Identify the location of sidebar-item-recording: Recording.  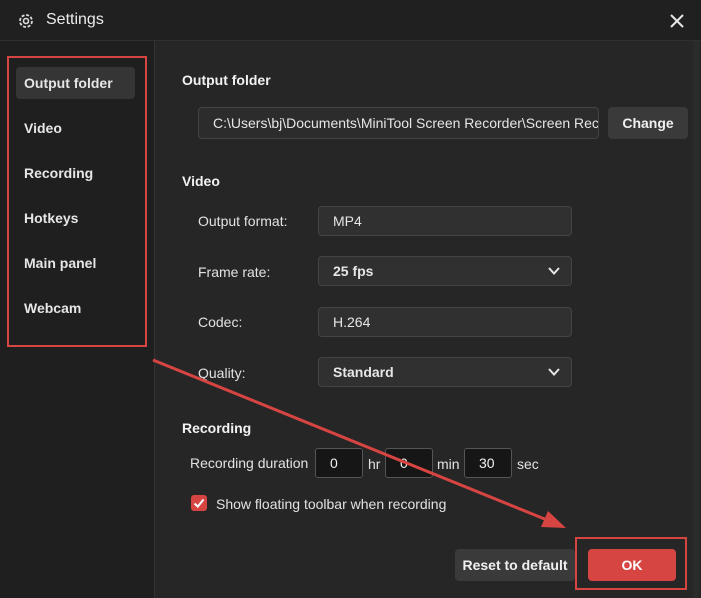
(75, 173).